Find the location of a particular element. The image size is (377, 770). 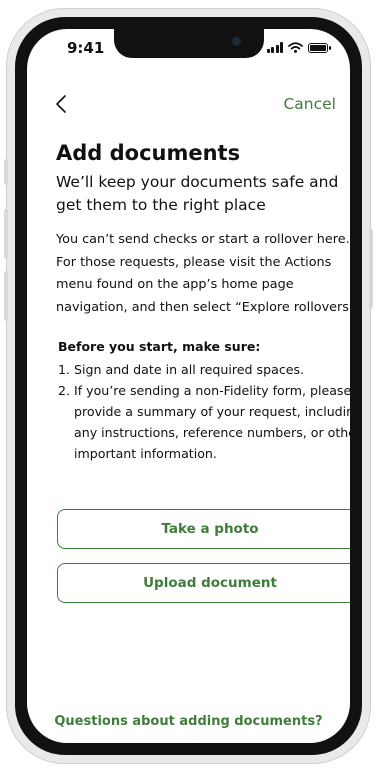

wifi-icon is located at coordinates (295, 47).